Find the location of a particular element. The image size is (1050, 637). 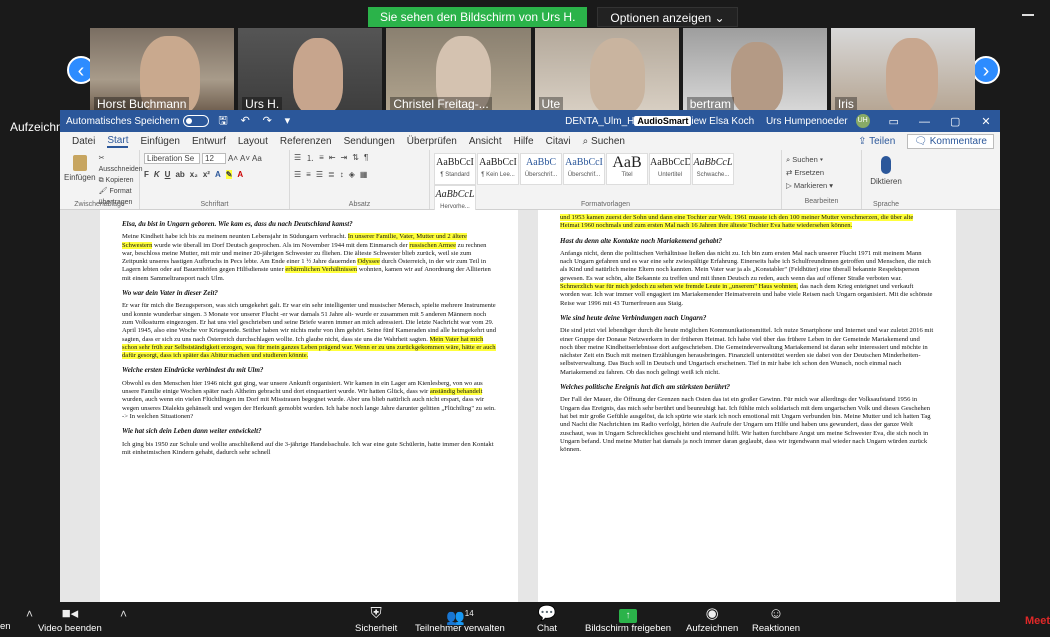

participant-tile: Iris is located at coordinates (903, 71).